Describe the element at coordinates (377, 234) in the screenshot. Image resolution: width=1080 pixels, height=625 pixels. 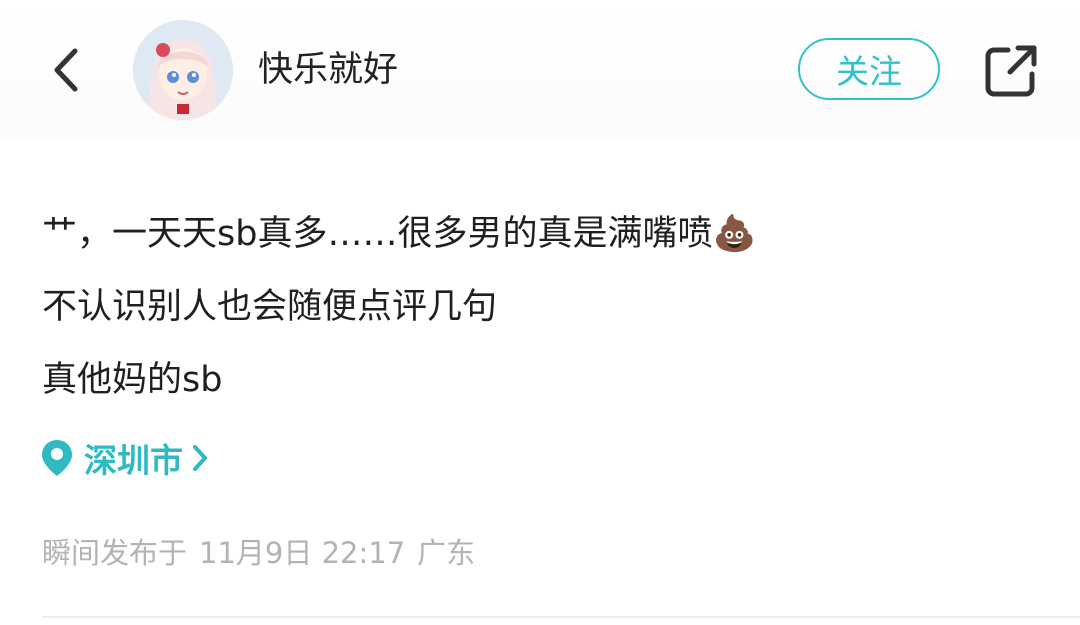
I see `post-line-1: 艹，一天天sb真多……很多男的真是满嘴喷` at that location.